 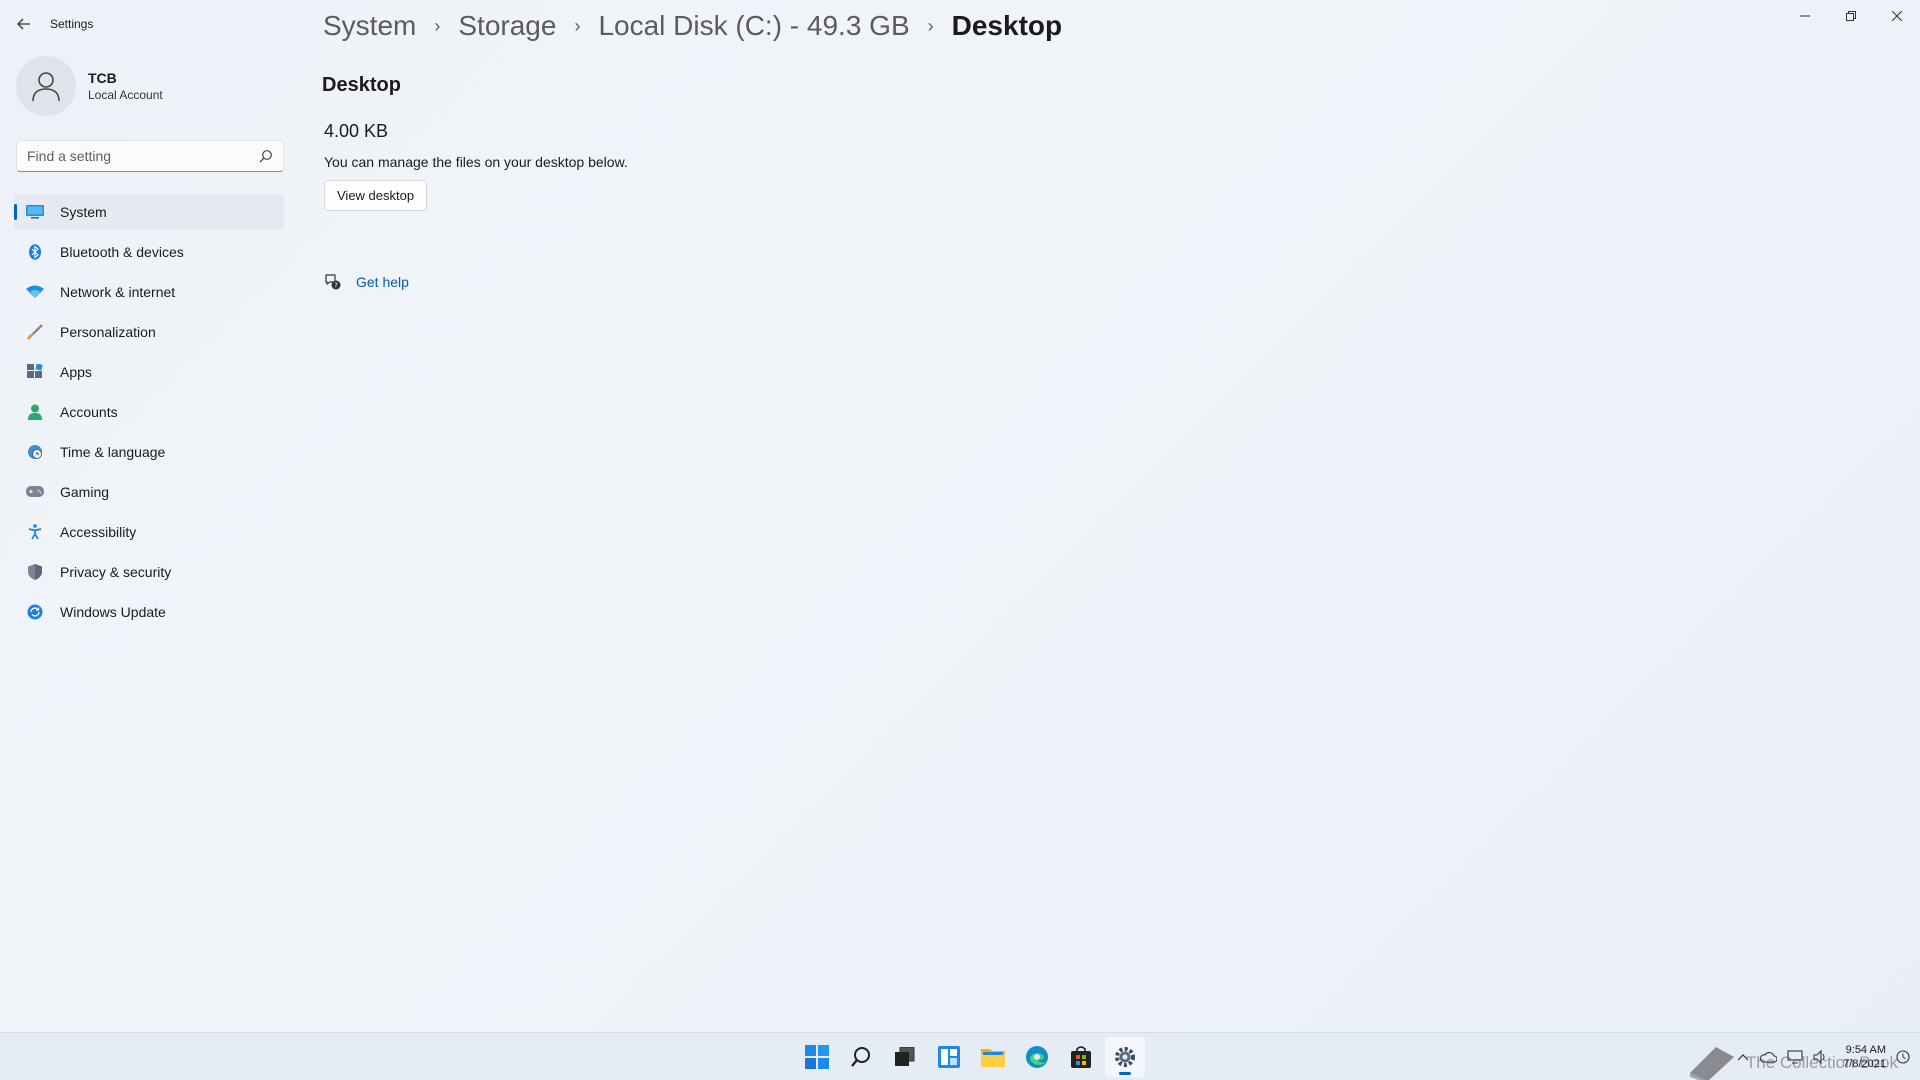 I want to click on start-icon, so click(x=817, y=1057).